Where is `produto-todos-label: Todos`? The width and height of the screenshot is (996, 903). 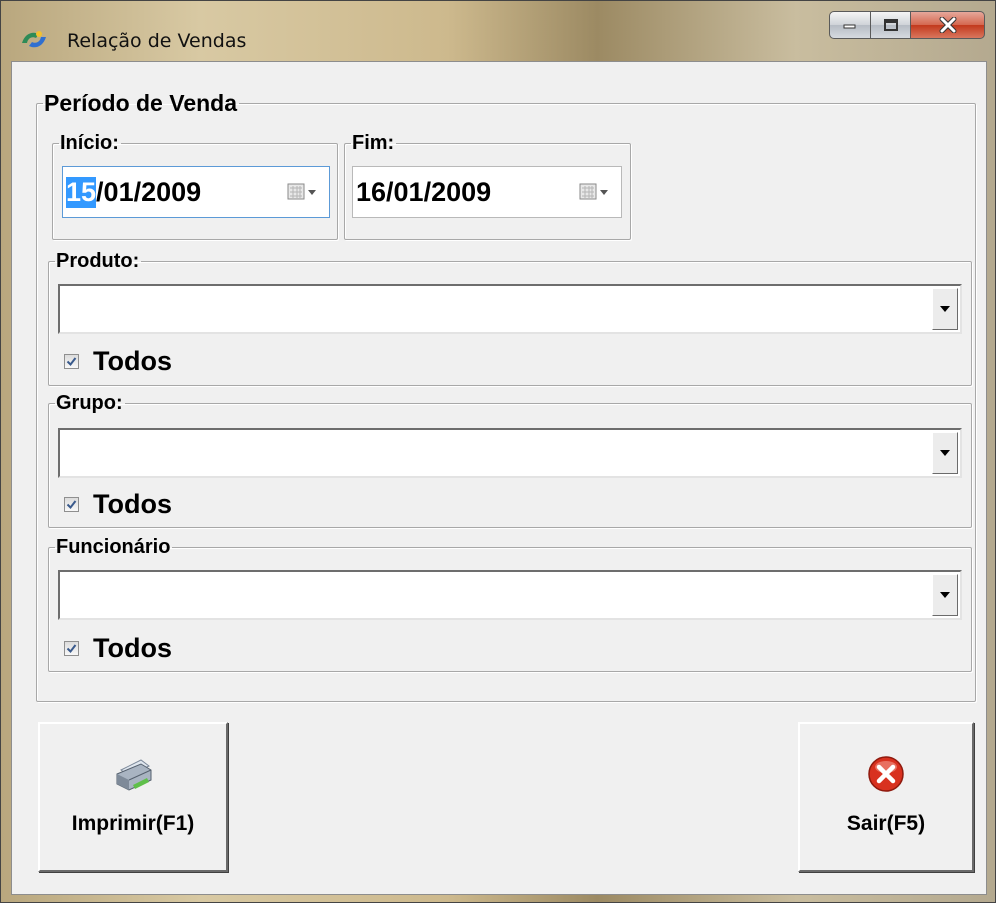
produto-todos-label: Todos is located at coordinates (132, 361).